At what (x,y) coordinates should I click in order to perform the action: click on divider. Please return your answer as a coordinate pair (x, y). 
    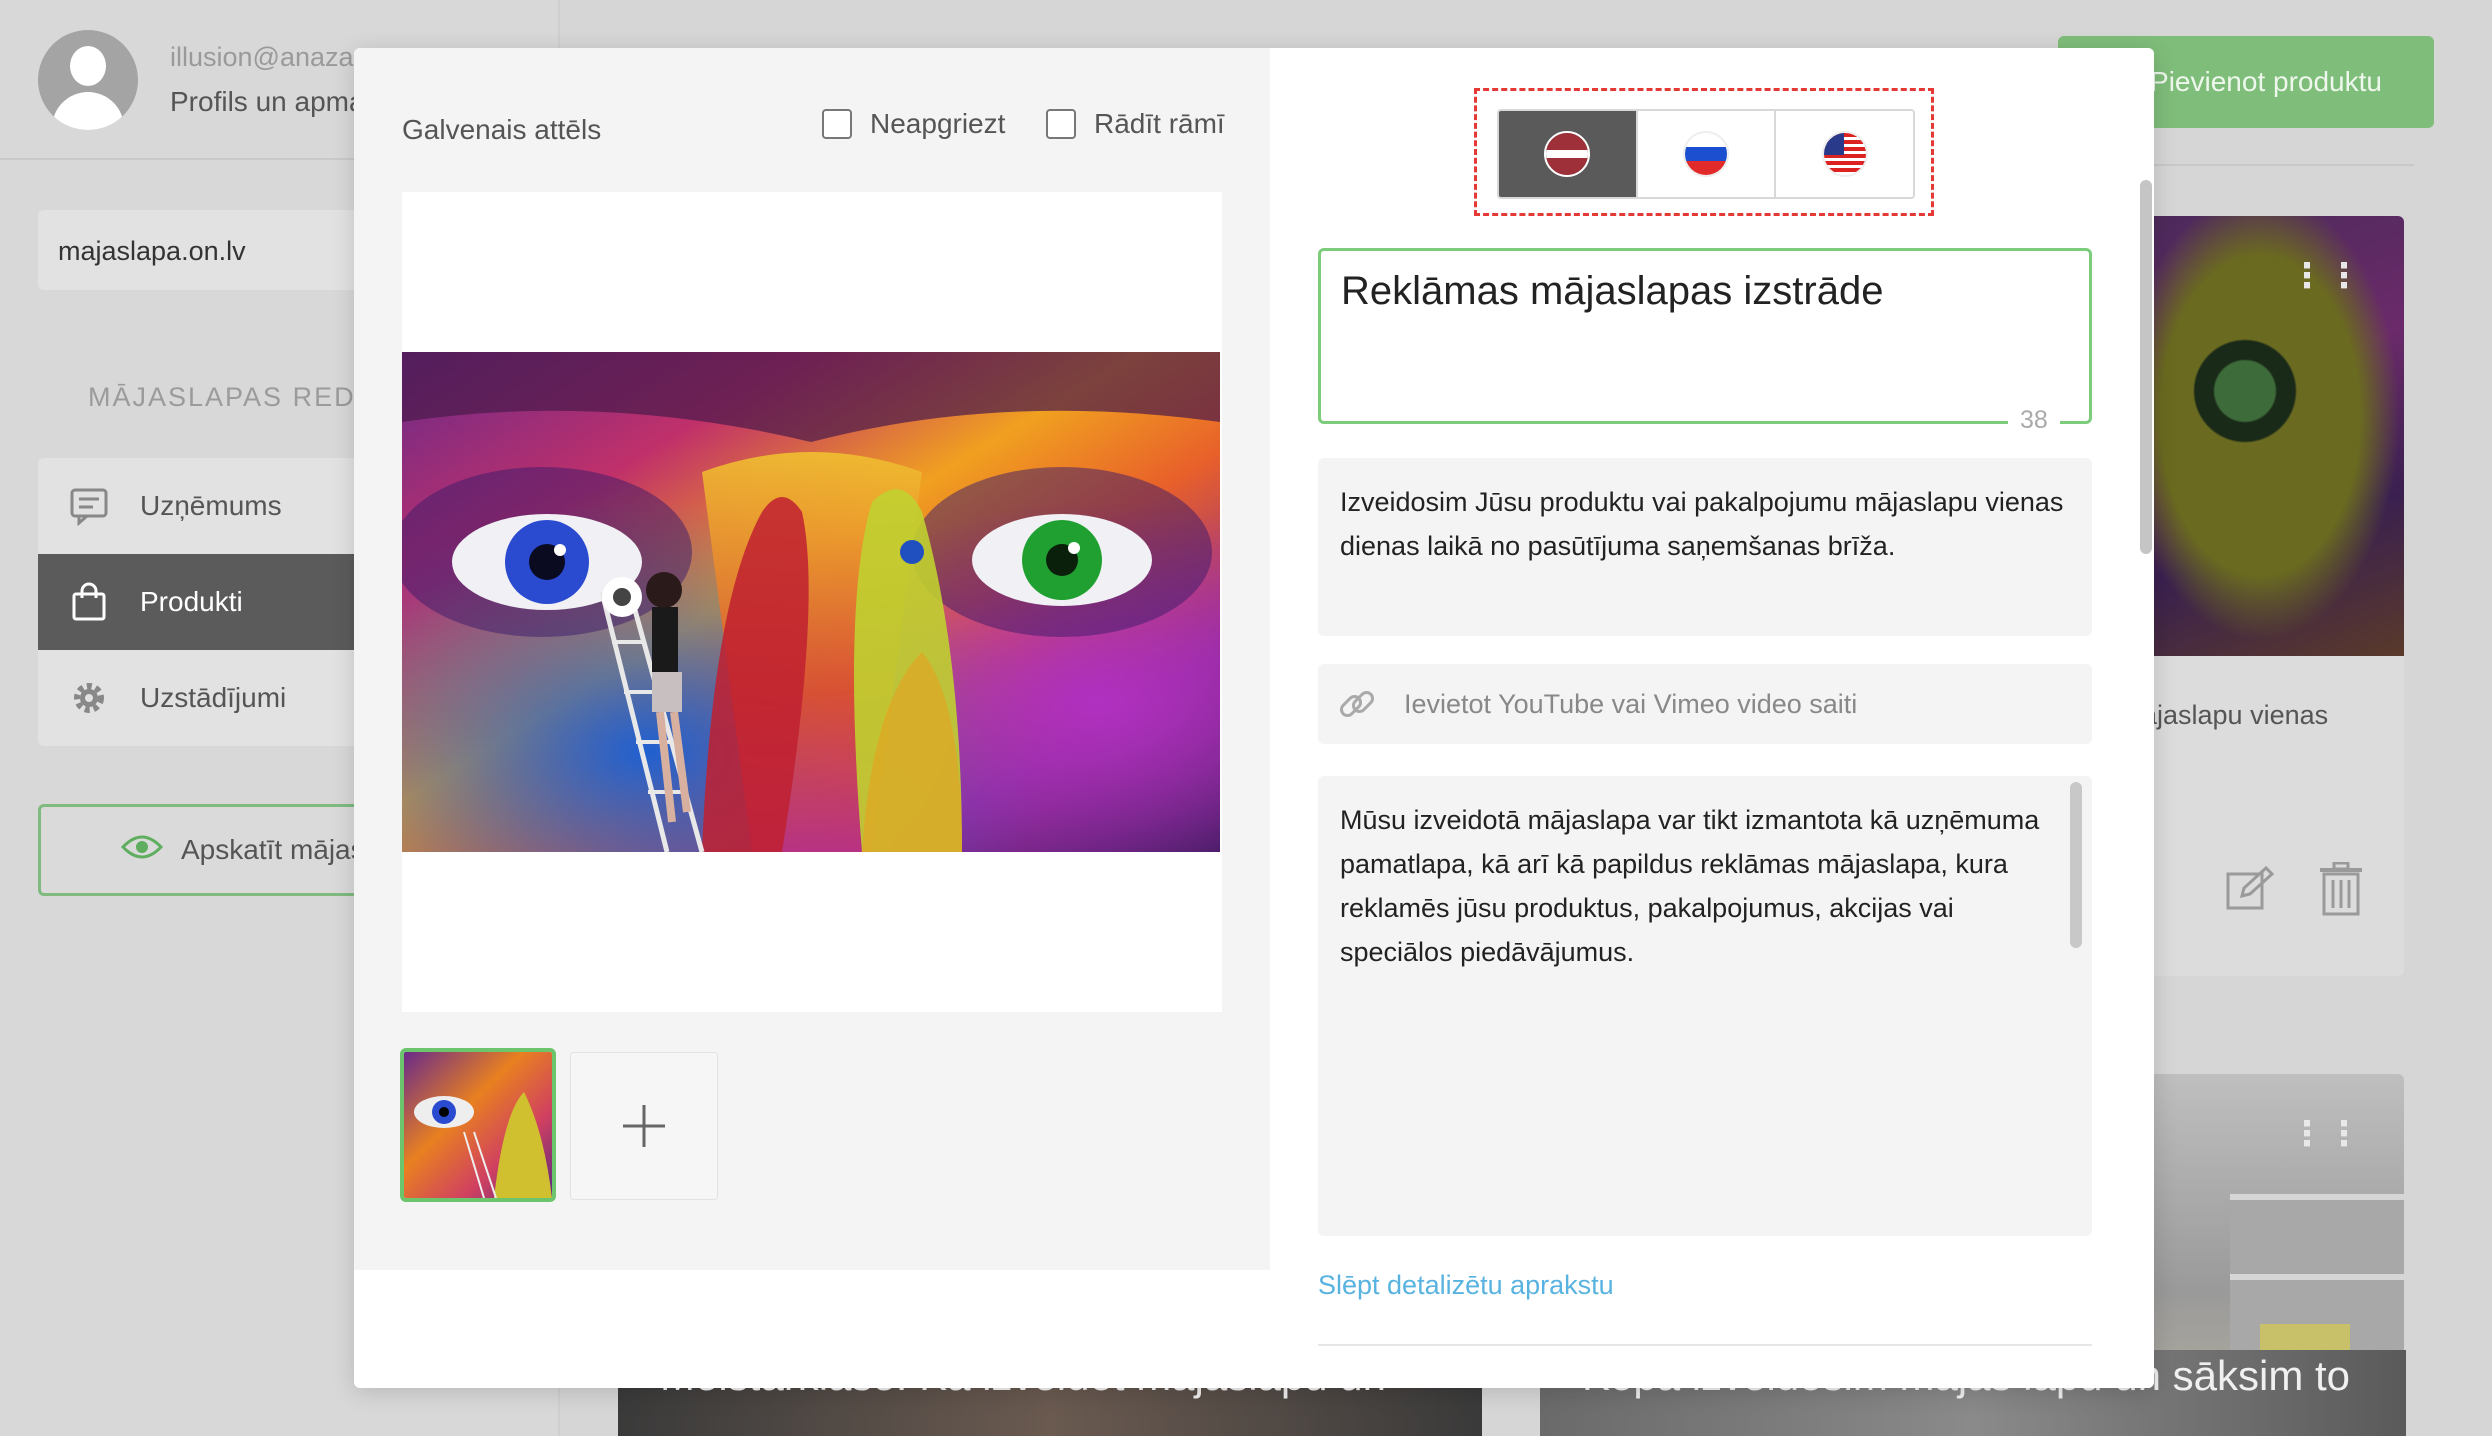
    Looking at the image, I should click on (1705, 1345).